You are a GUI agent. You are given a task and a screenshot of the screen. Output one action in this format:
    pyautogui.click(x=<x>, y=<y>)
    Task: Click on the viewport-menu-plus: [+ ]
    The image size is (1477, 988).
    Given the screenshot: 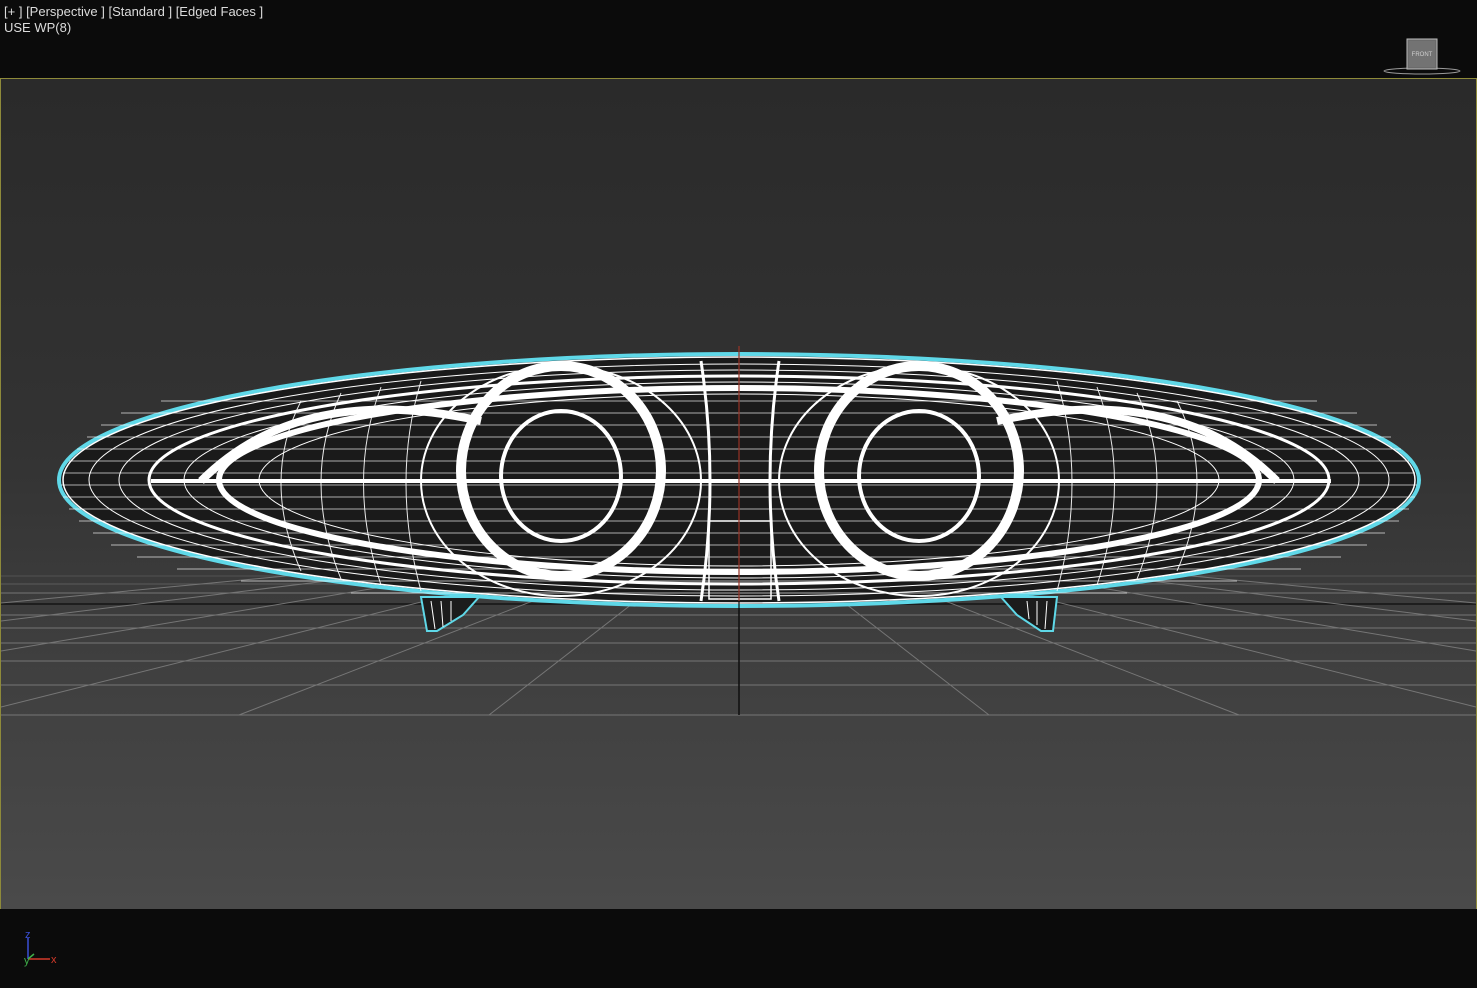 What is the action you would take?
    pyautogui.click(x=13, y=11)
    